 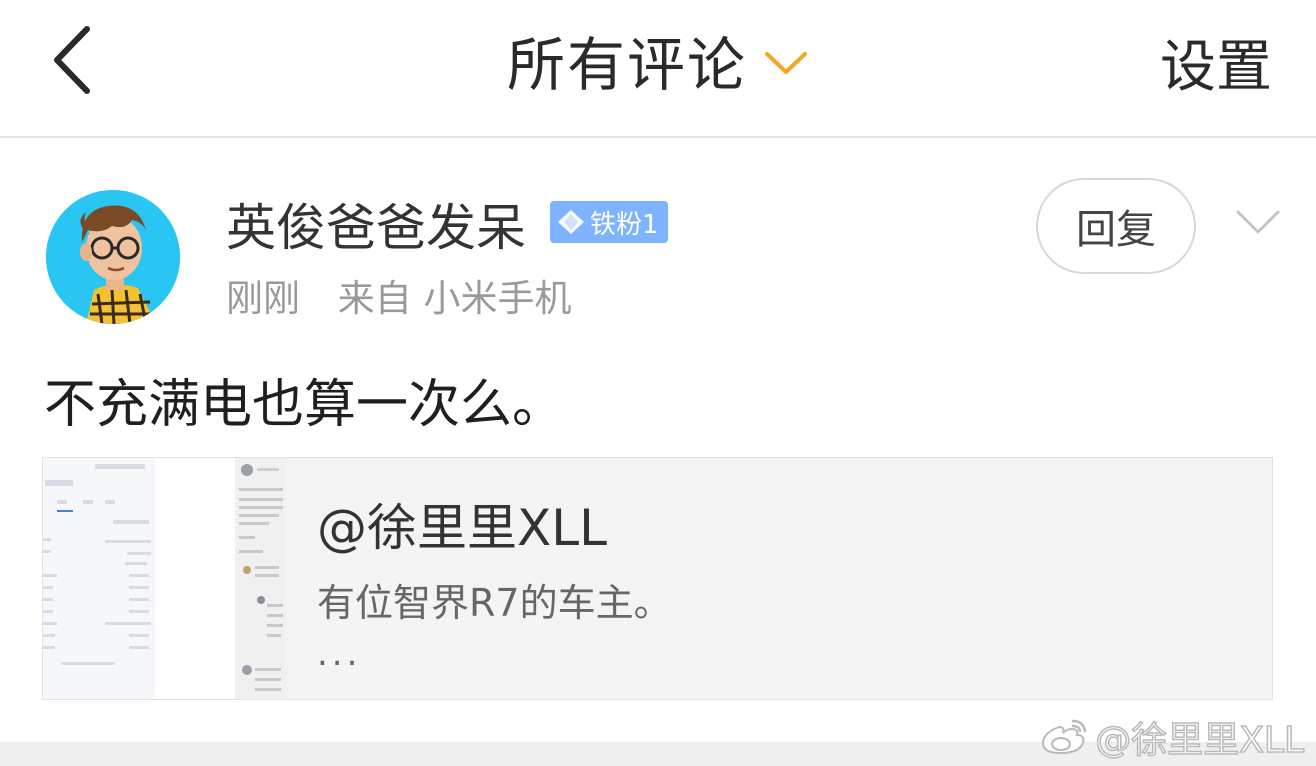 I want to click on quoted-post-author: @徐里里XLL, so click(x=462, y=528).